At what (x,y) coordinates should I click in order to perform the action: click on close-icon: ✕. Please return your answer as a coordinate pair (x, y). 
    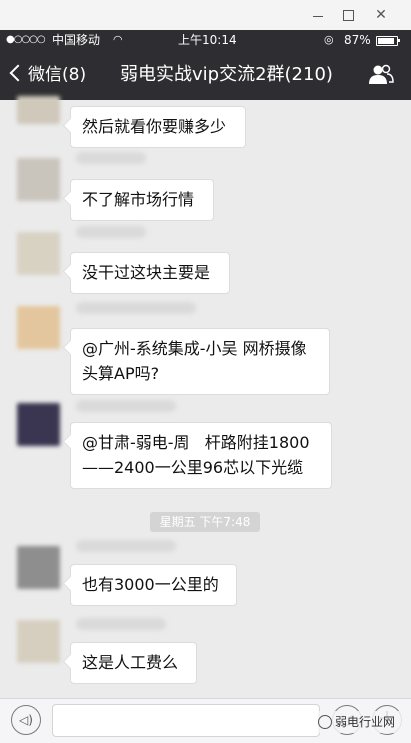
    Looking at the image, I should click on (381, 15).